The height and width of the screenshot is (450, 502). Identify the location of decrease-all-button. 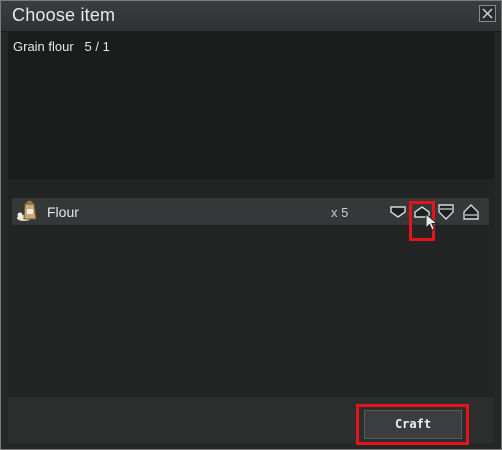
(446, 212).